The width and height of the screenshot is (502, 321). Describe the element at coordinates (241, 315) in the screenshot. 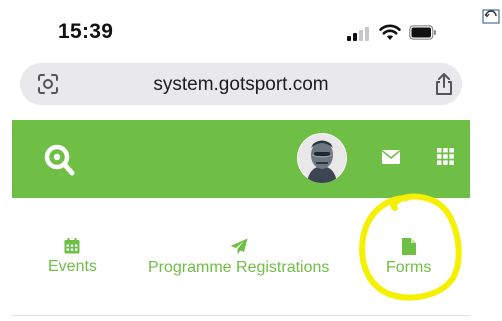

I see `divider` at that location.